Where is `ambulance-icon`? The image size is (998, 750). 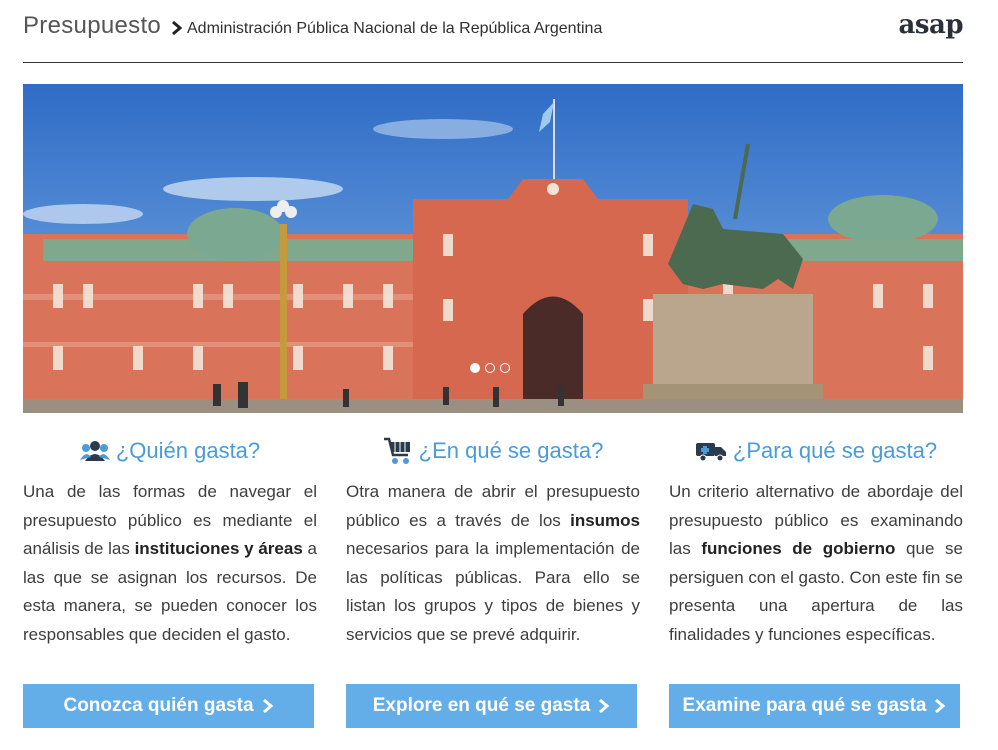
ambulance-icon is located at coordinates (710, 452).